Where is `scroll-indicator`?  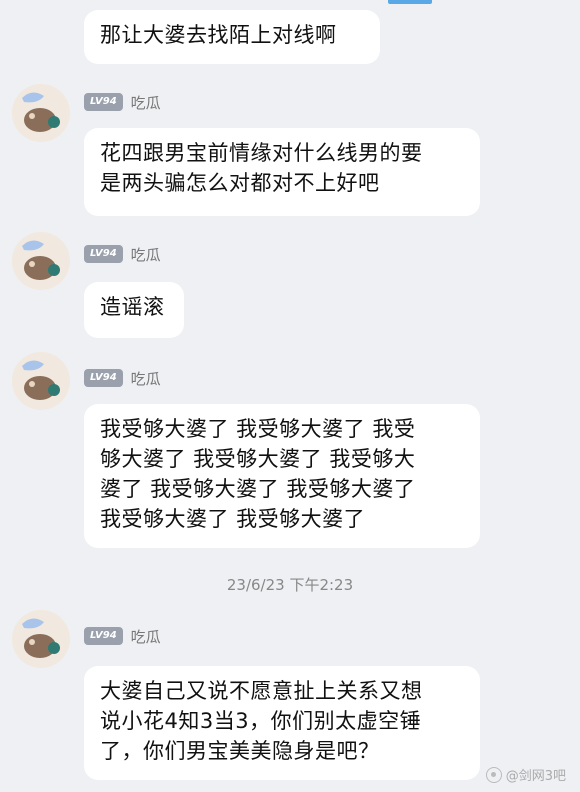
scroll-indicator is located at coordinates (410, 2).